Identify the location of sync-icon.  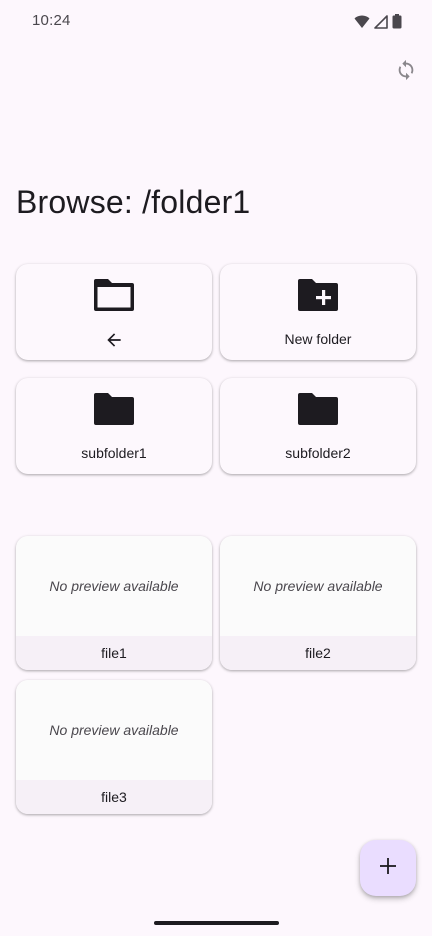
(406, 72).